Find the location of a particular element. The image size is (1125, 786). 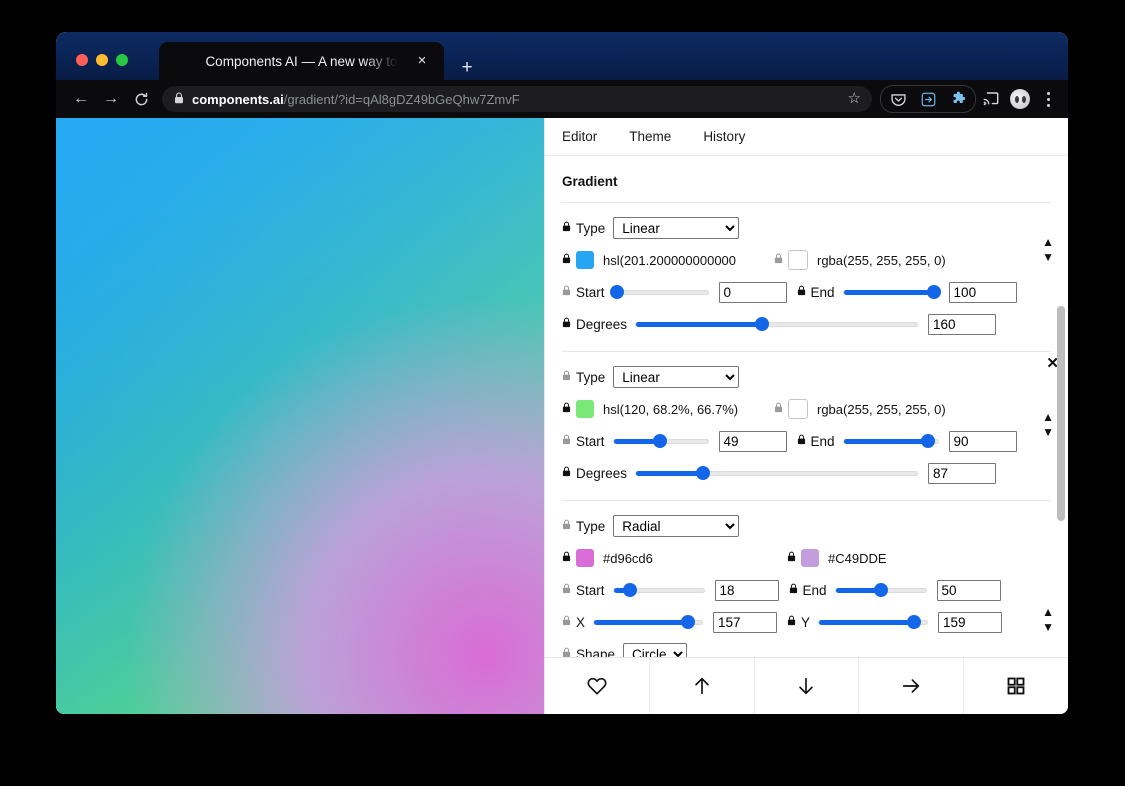

container-tab-icon is located at coordinates (928, 99).